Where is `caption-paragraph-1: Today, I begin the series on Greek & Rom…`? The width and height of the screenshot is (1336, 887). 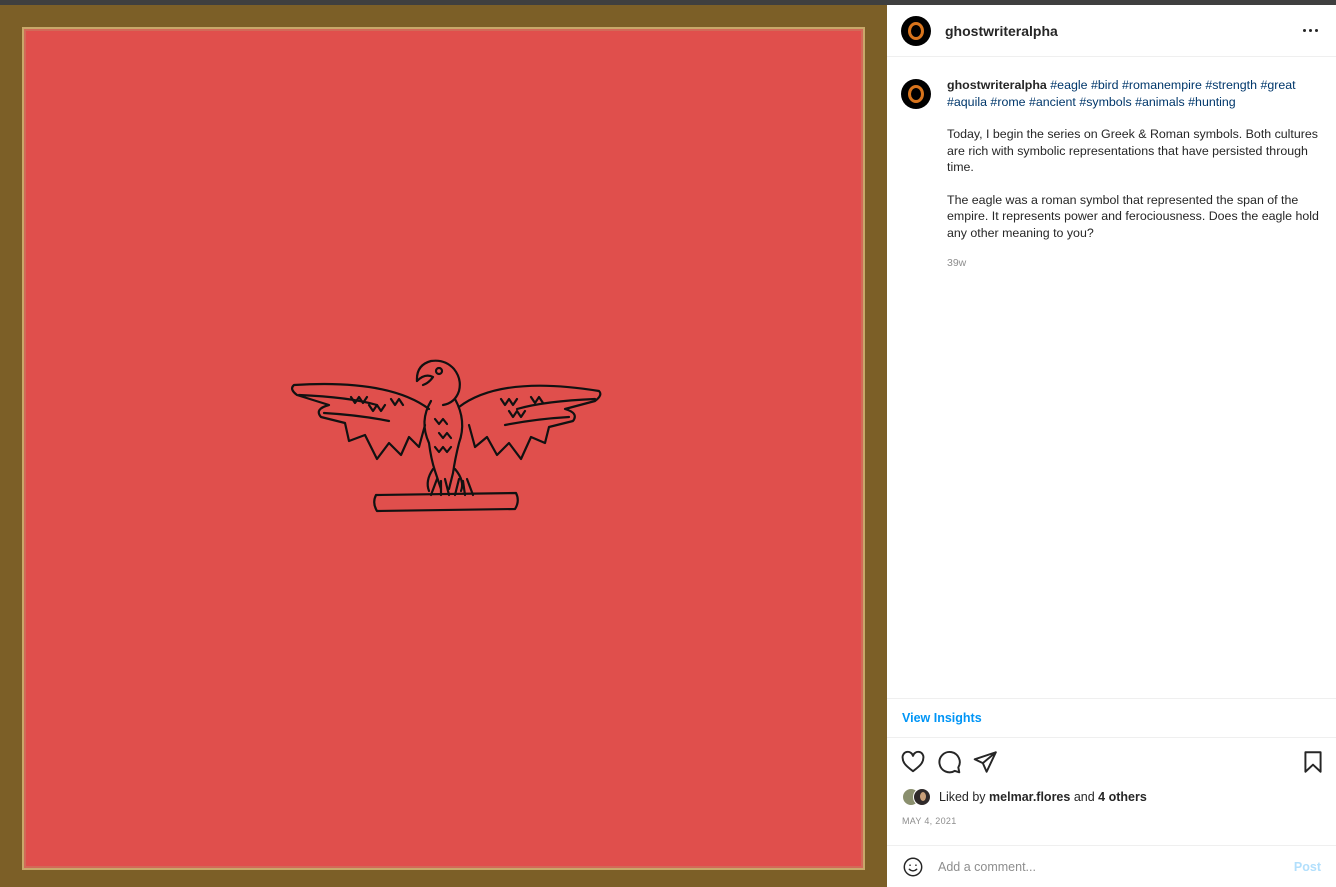
caption-paragraph-1: Today, I begin the series on Greek & Rom… is located at coordinates (1132, 150).